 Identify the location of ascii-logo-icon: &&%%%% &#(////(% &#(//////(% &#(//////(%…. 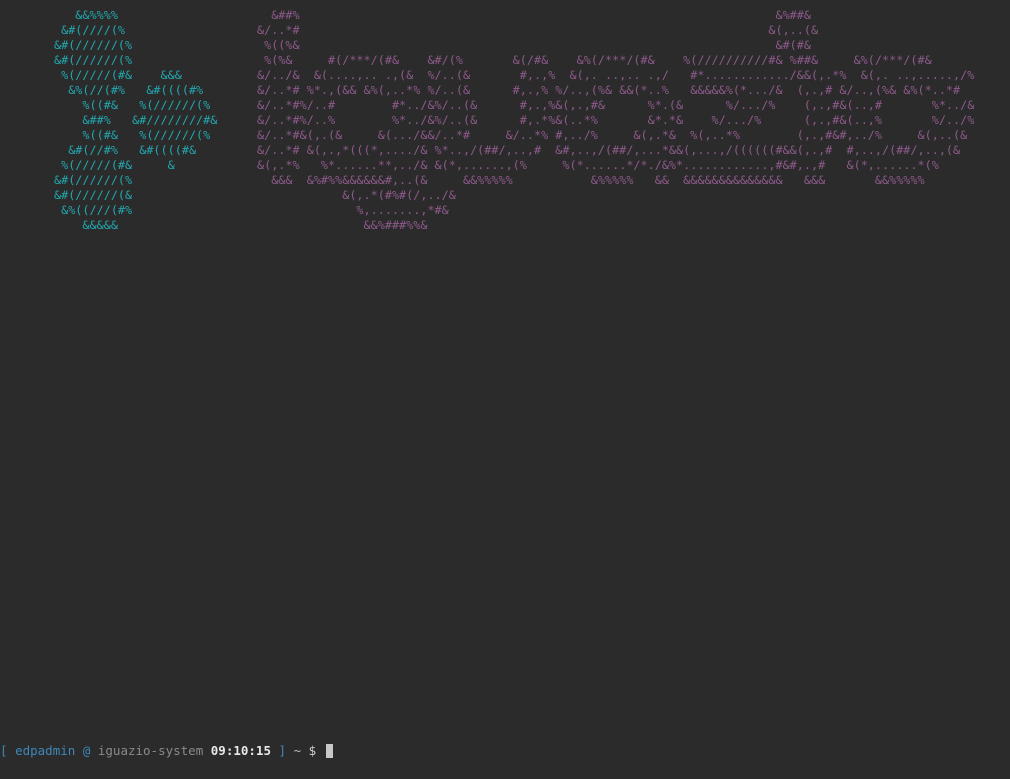
(136, 120).